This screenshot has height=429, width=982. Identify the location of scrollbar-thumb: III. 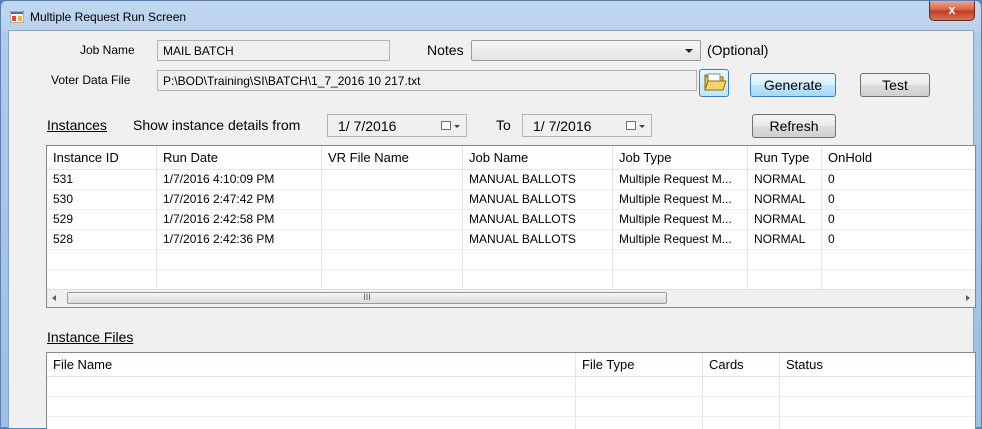
(367, 298).